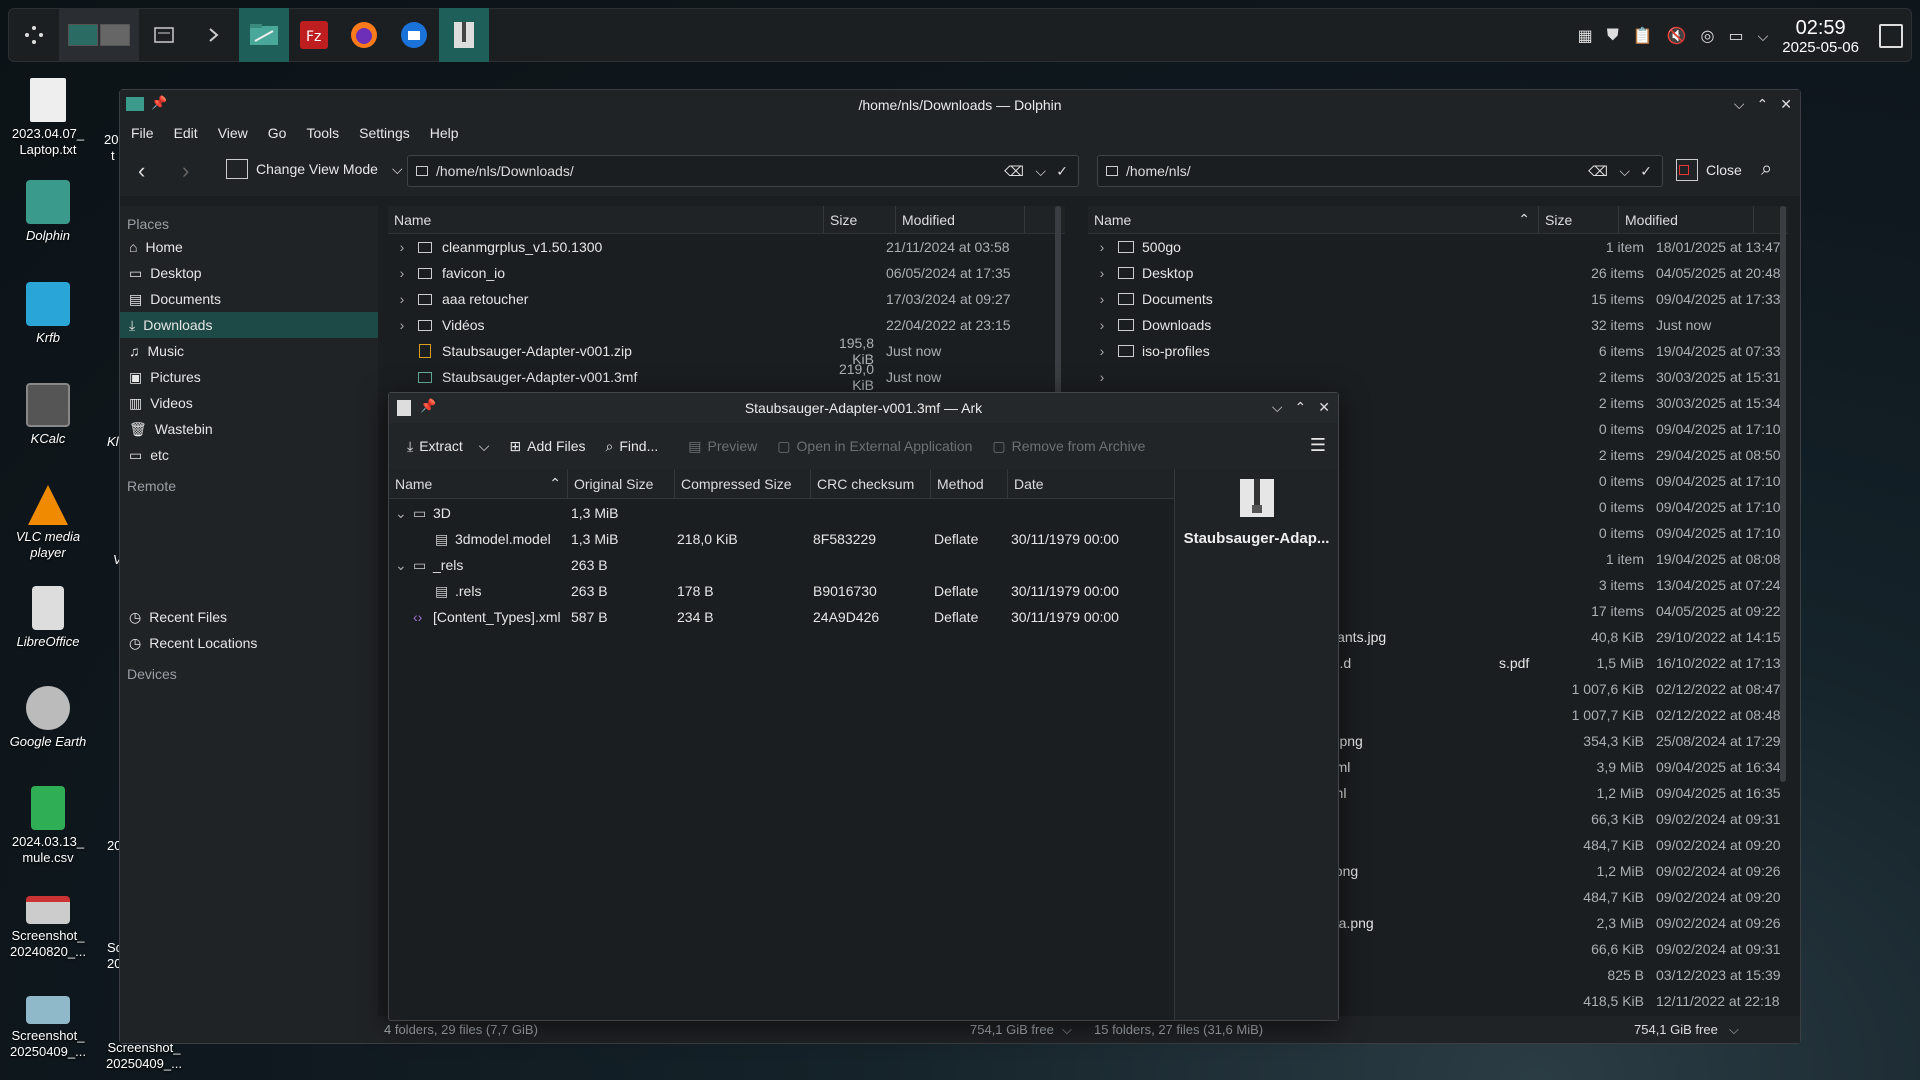 The width and height of the screenshot is (1920, 1080). Describe the element at coordinates (322, 133) in the screenshot. I see `menu-tools: Tools` at that location.